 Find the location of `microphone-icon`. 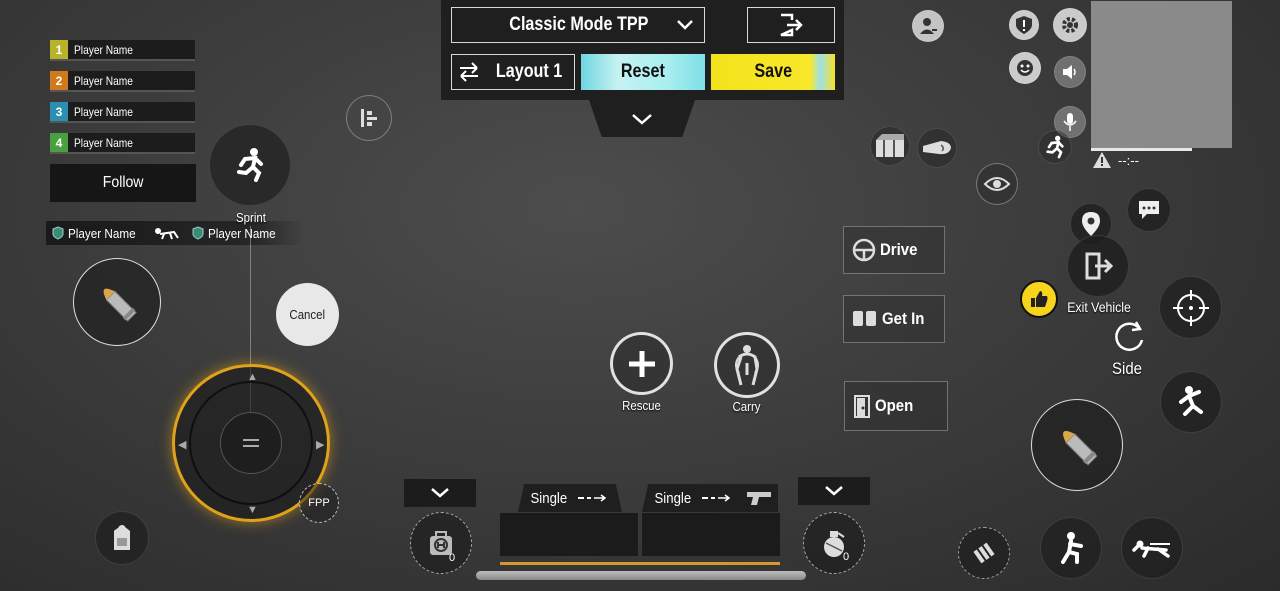

microphone-icon is located at coordinates (1070, 122).